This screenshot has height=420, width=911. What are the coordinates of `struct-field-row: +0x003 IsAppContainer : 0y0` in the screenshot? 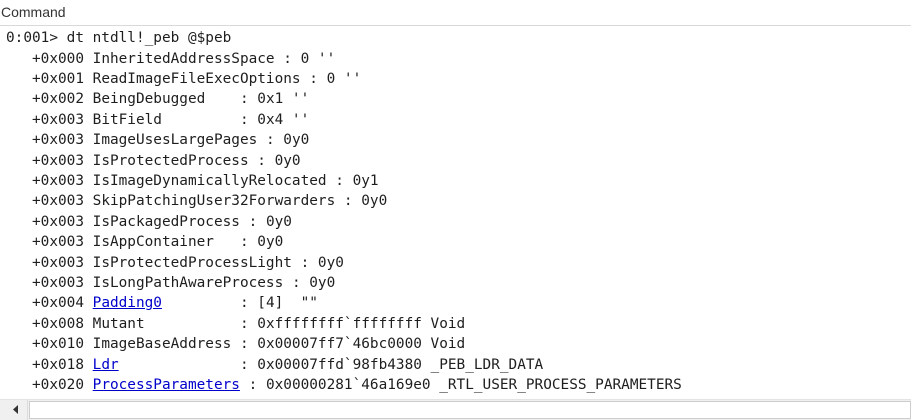 It's located at (144, 242).